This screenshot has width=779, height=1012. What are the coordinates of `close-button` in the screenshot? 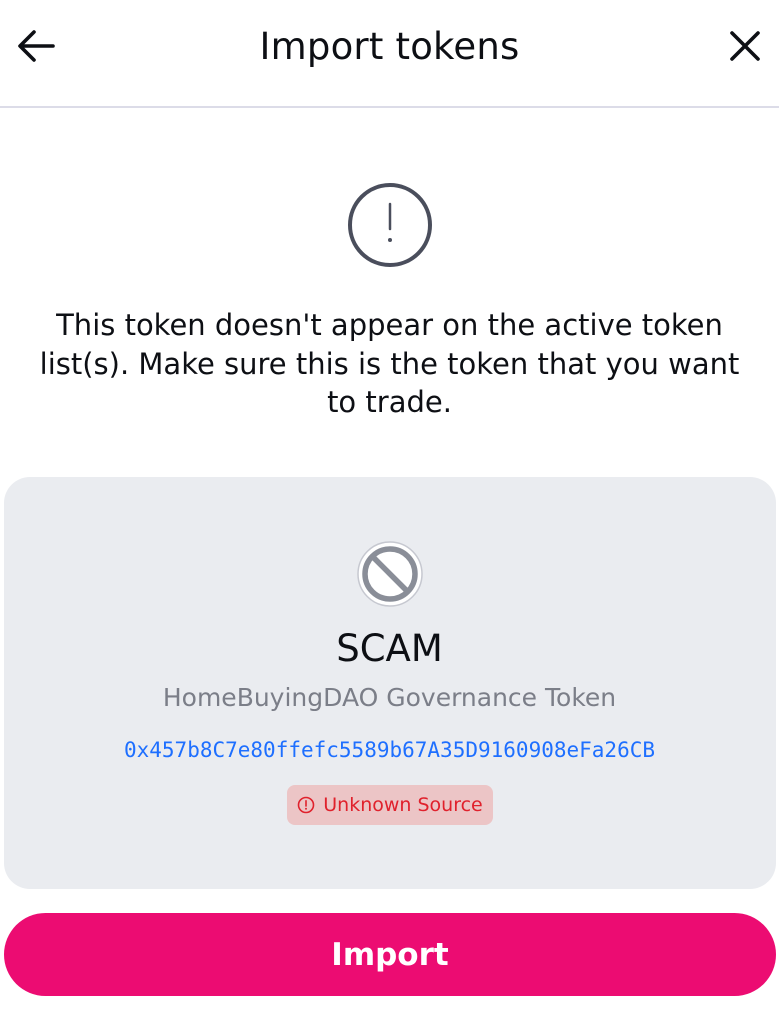 It's located at (745, 46).